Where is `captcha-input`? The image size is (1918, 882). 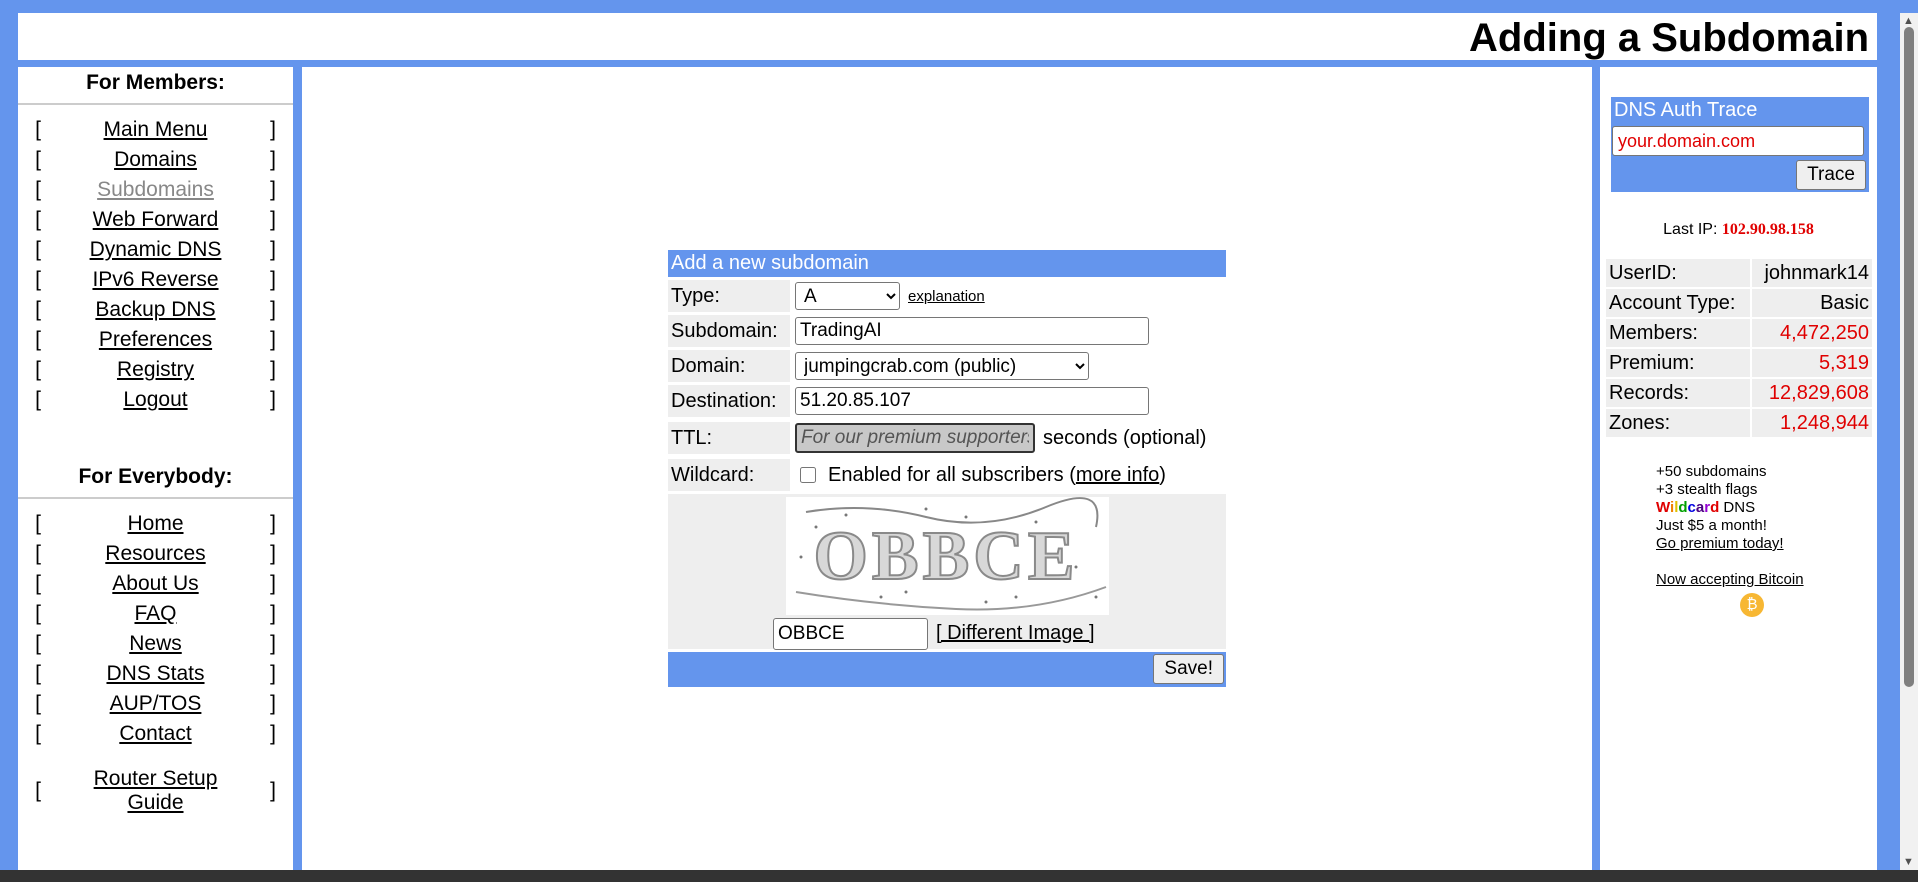
captcha-input is located at coordinates (850, 634).